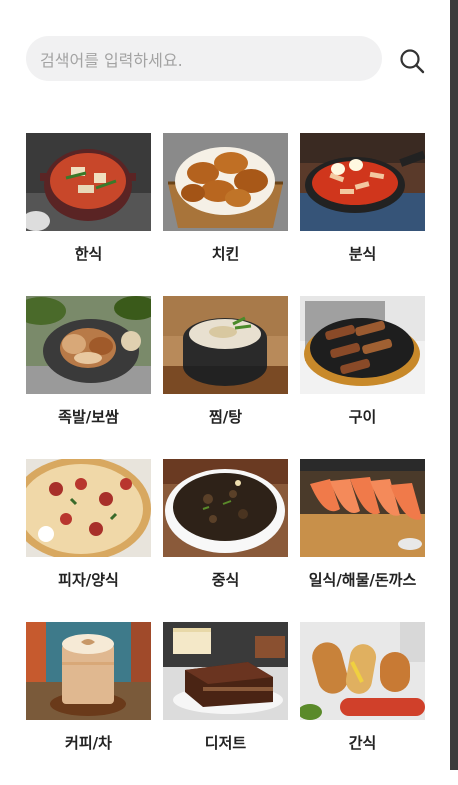 This screenshot has width=458, height=785. I want to click on chicken-image, so click(225, 182).